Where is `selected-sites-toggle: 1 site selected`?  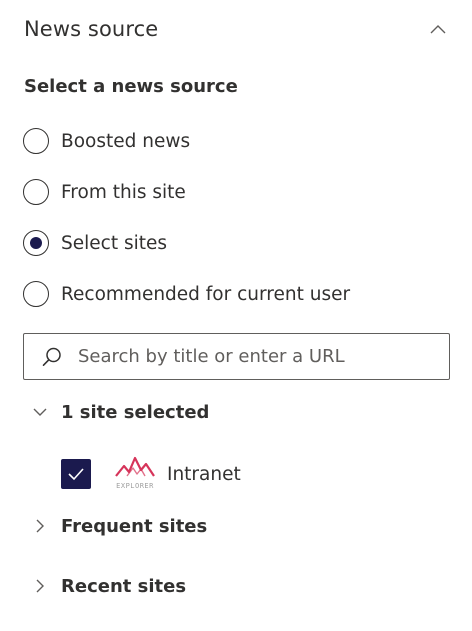
selected-sites-toggle: 1 site selected is located at coordinates (119, 412).